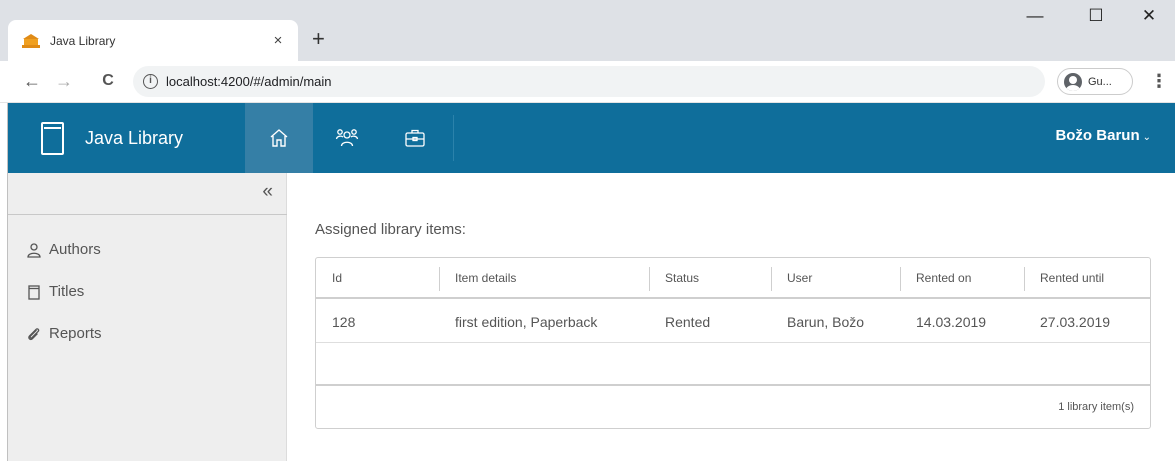 Image resolution: width=1175 pixels, height=461 pixels. I want to click on cell-item-details: first edition, Paperback, so click(526, 321).